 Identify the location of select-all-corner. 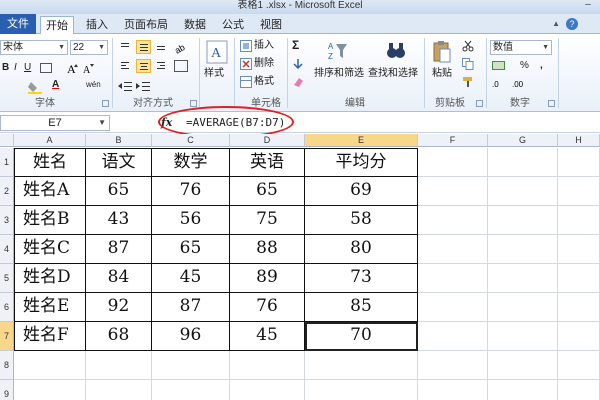
(7, 140).